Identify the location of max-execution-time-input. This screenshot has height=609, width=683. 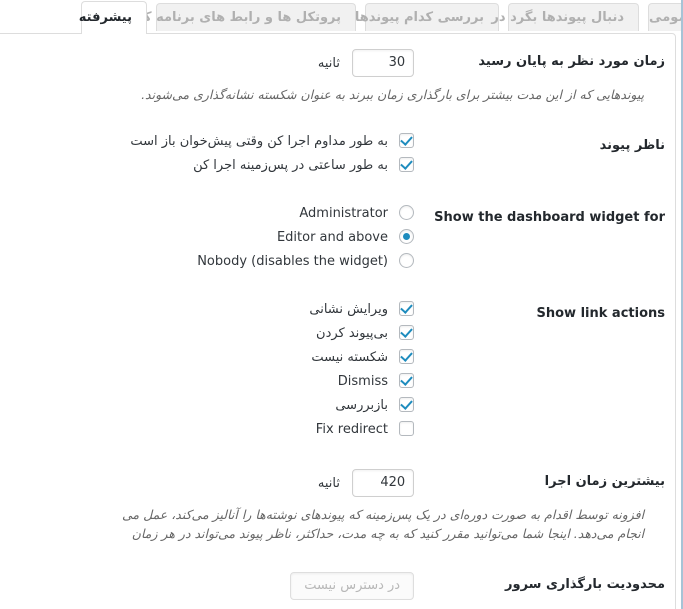
(383, 483).